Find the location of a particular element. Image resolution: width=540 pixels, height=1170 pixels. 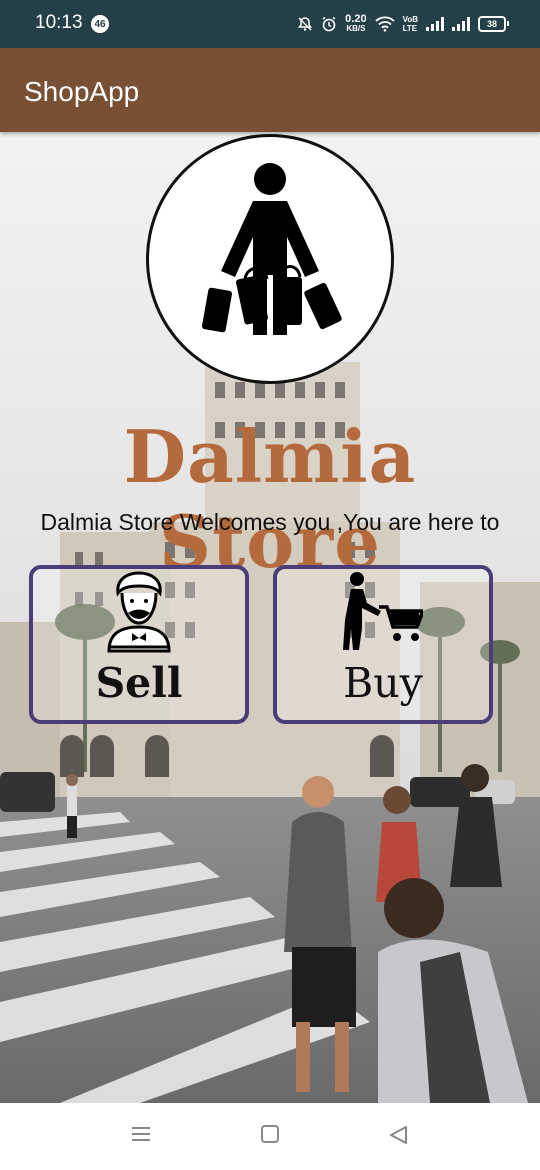

speed-value: 0.20 is located at coordinates (356, 19).